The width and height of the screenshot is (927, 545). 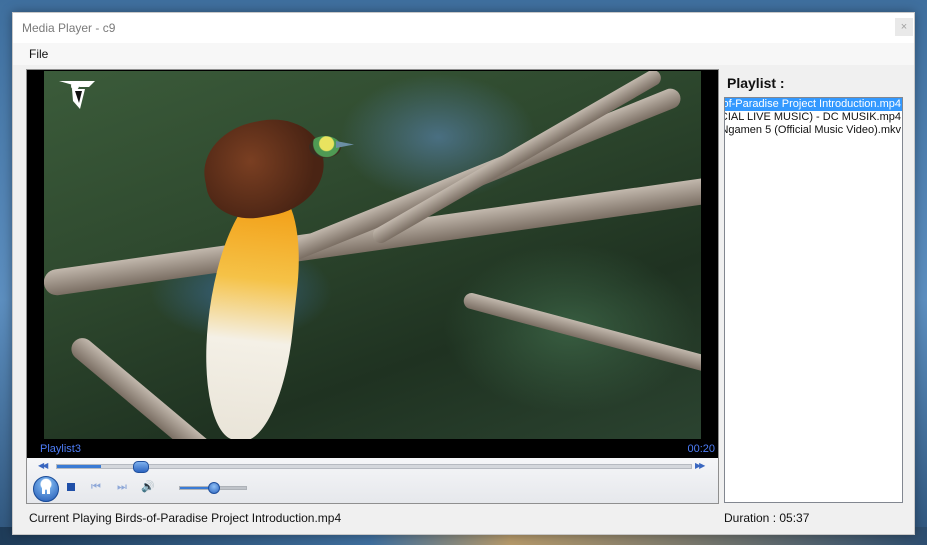 I want to click on menu-file: File, so click(x=38, y=54).